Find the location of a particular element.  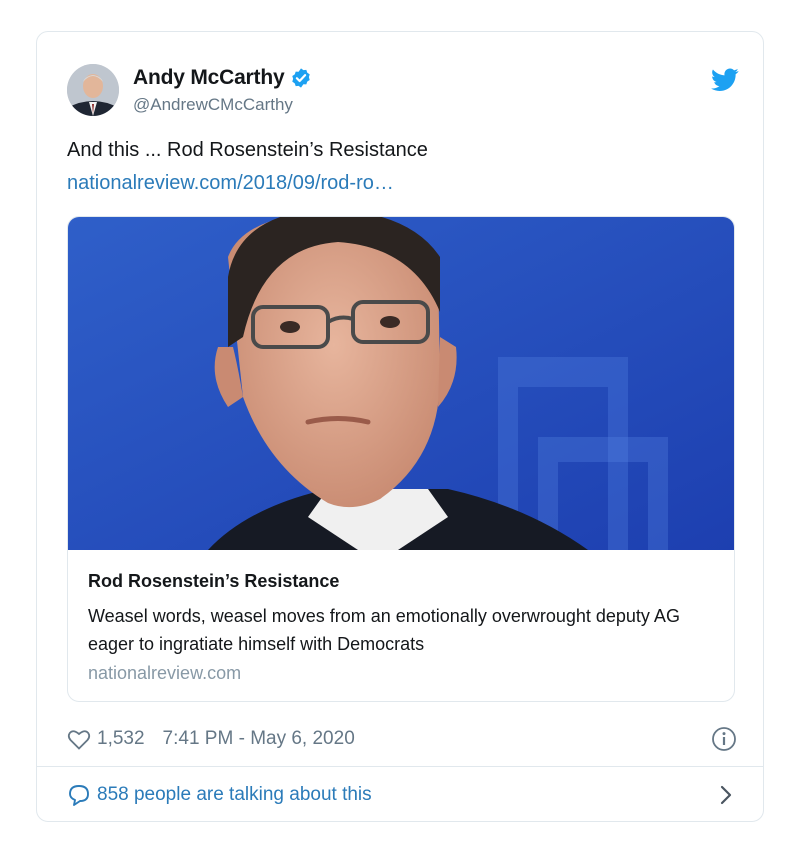

speech-bubble-icon is located at coordinates (79, 795).